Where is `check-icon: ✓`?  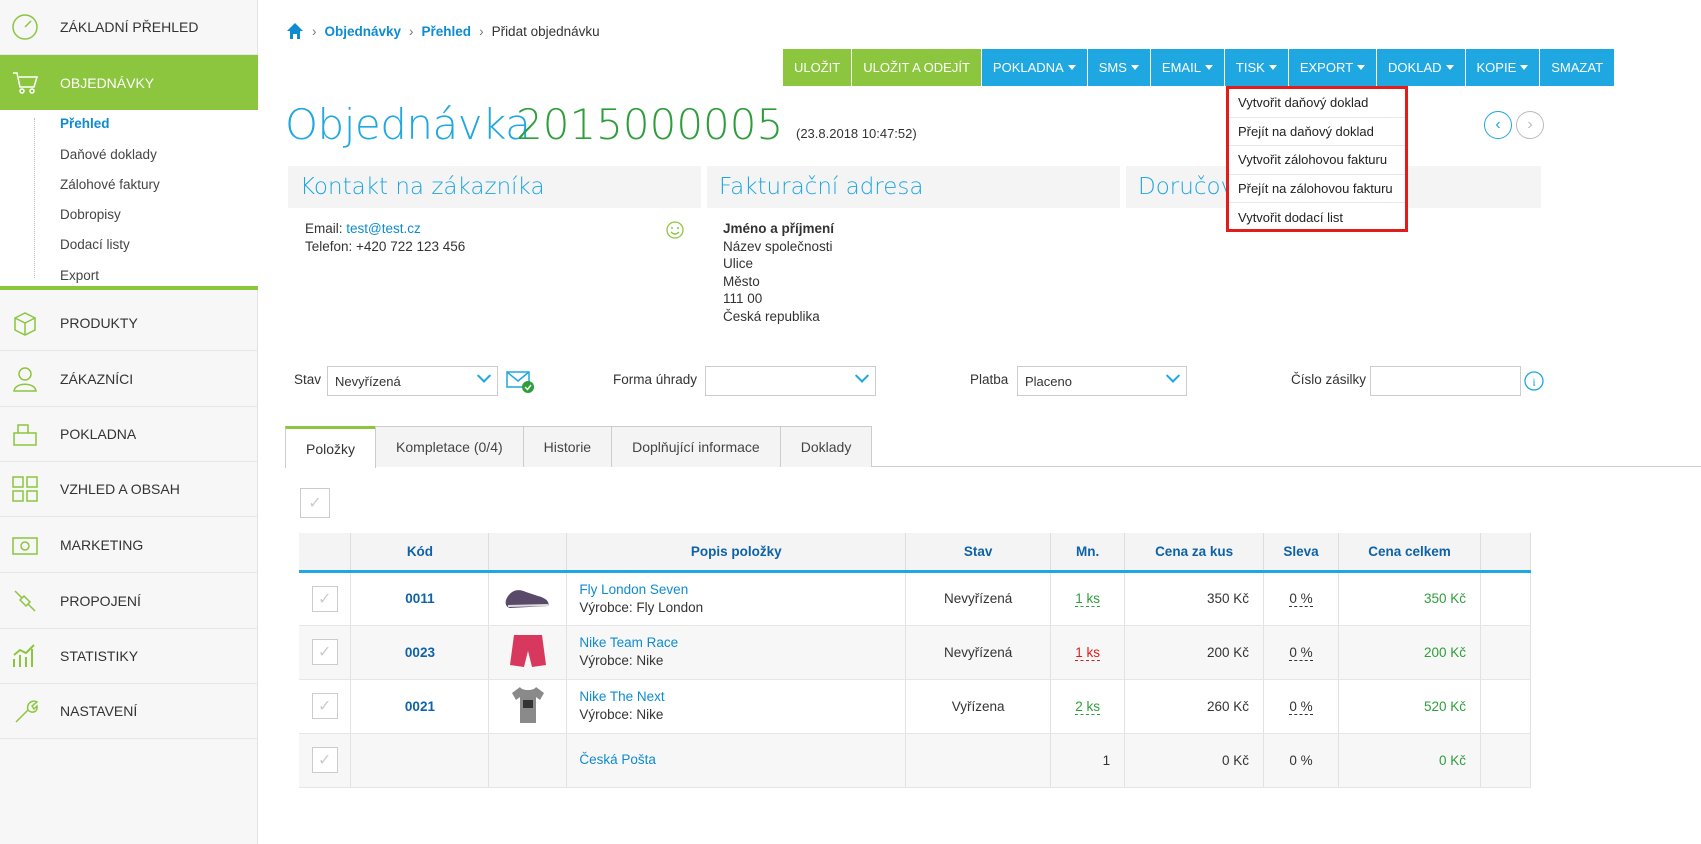
check-icon: ✓ is located at coordinates (315, 503).